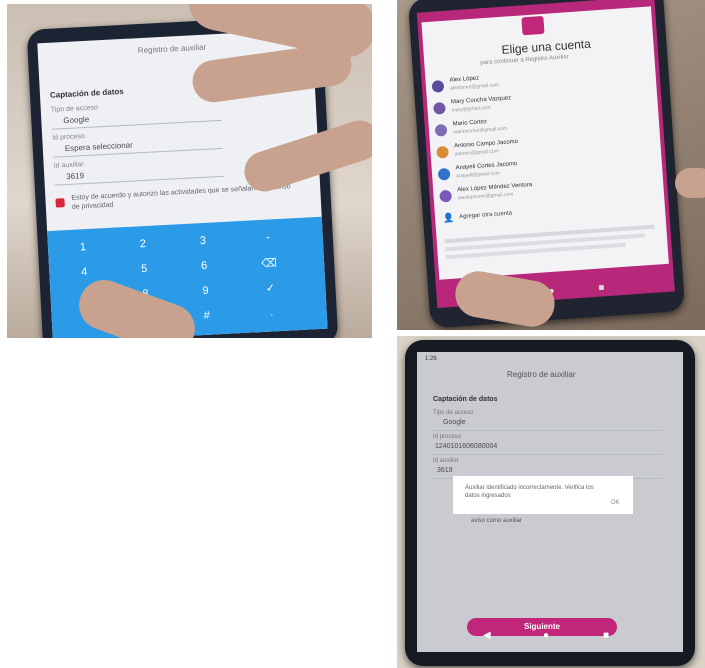 The image size is (705, 668). What do you see at coordinates (474, 87) in the screenshot?
I see `account-email: alexlopez@gmail.com` at bounding box center [474, 87].